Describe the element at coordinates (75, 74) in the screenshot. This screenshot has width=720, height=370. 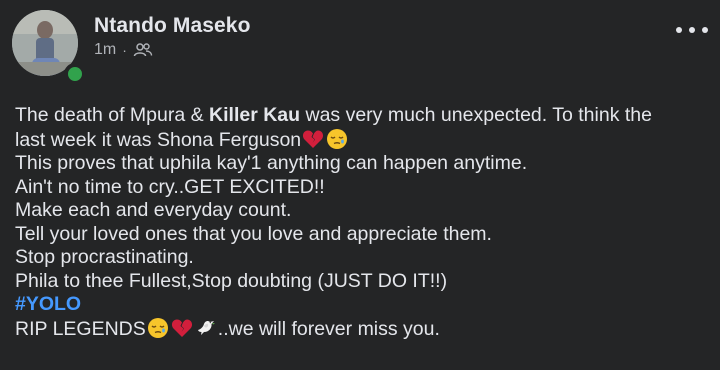
I see `online-status-indicator` at that location.